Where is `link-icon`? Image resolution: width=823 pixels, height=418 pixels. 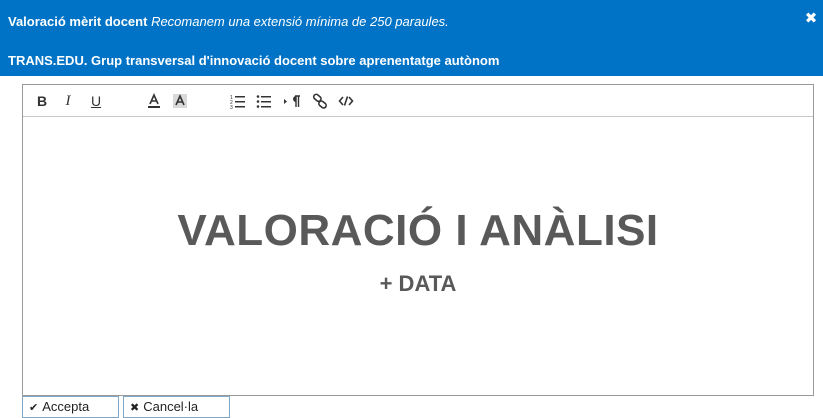 link-icon is located at coordinates (319, 101).